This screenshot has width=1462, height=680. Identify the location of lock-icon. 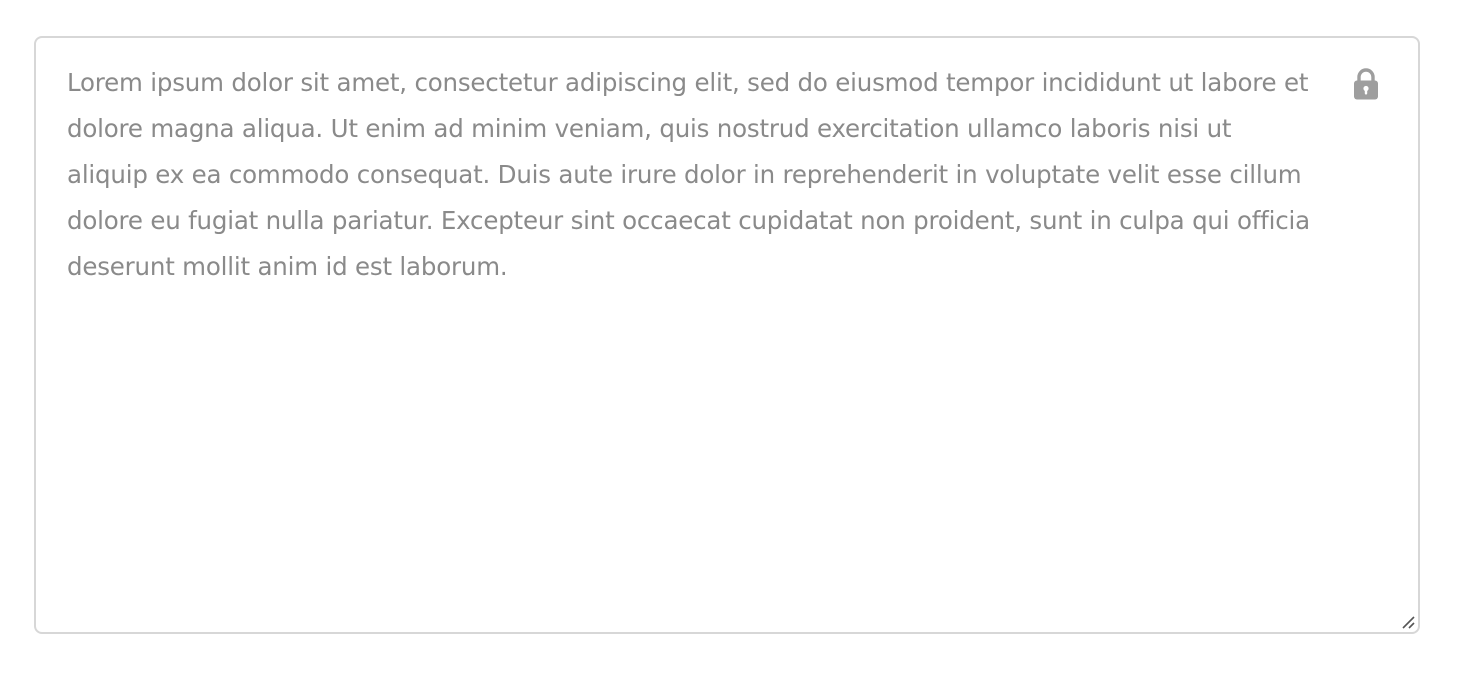
(1366, 84).